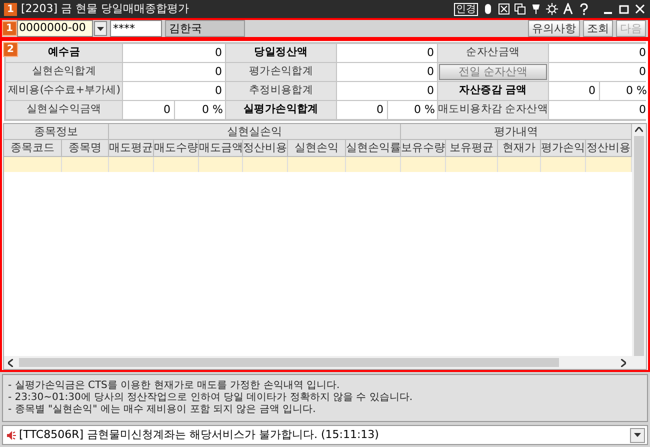 This screenshot has height=447, width=650. What do you see at coordinates (472, 148) in the screenshot?
I see `column-header: 보유평균` at bounding box center [472, 148].